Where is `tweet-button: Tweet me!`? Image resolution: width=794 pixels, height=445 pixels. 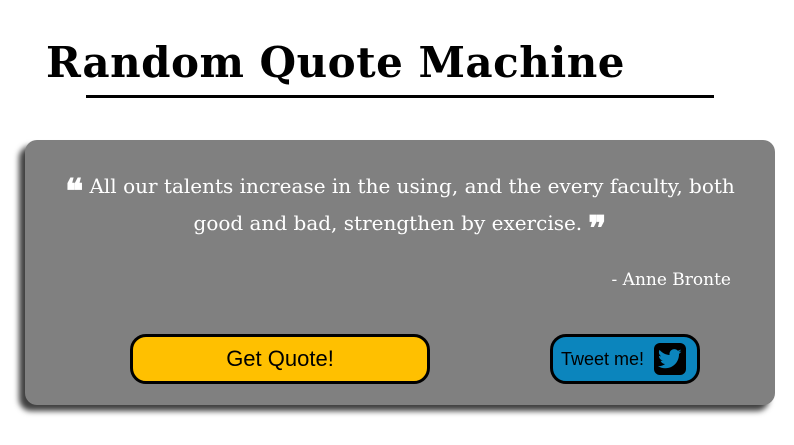
tweet-button: Tweet me! is located at coordinates (625, 359).